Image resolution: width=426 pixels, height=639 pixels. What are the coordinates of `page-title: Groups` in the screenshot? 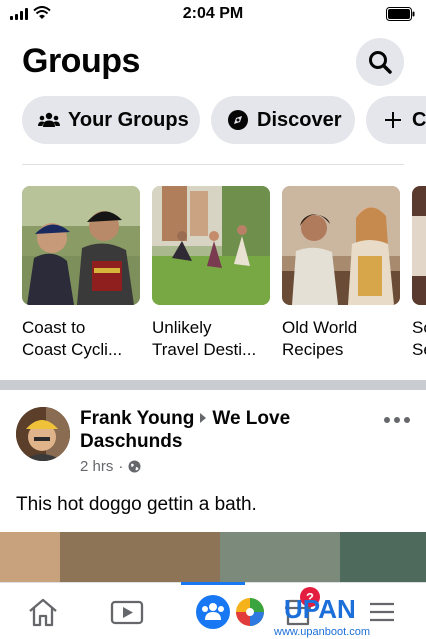 It's located at (81, 61).